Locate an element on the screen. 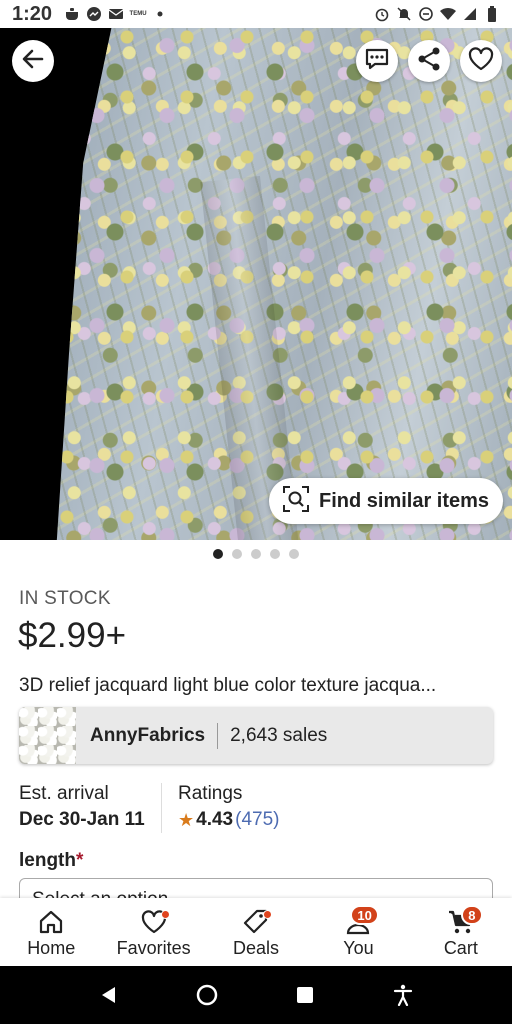 The height and width of the screenshot is (1024, 512). share-button is located at coordinates (429, 61).